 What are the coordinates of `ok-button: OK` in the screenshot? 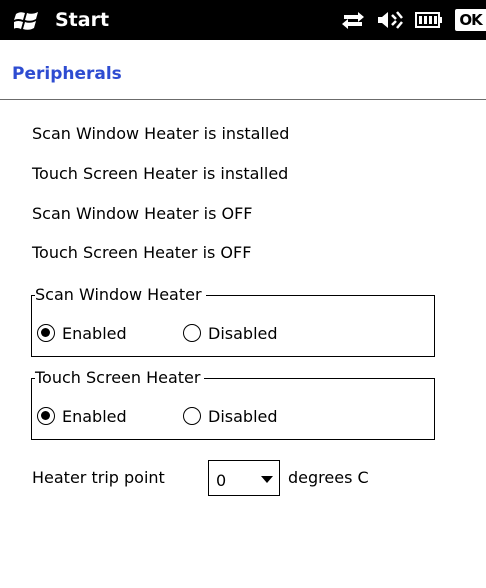 It's located at (470, 20).